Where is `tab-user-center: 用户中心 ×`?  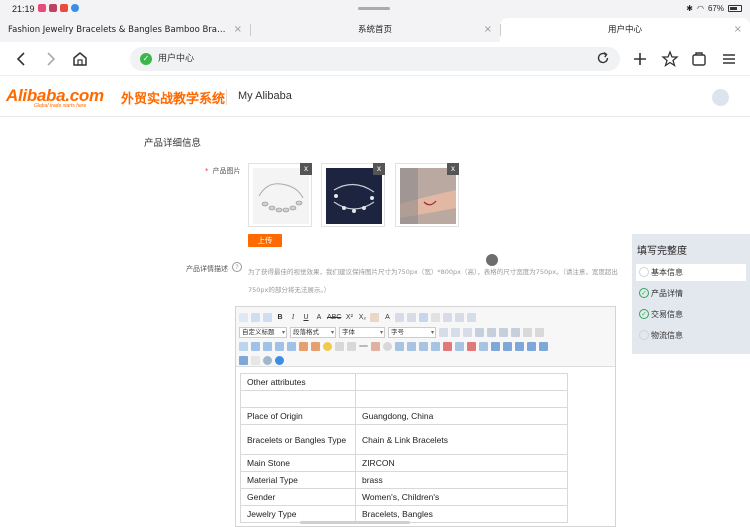 tab-user-center: 用户中心 × is located at coordinates (625, 30).